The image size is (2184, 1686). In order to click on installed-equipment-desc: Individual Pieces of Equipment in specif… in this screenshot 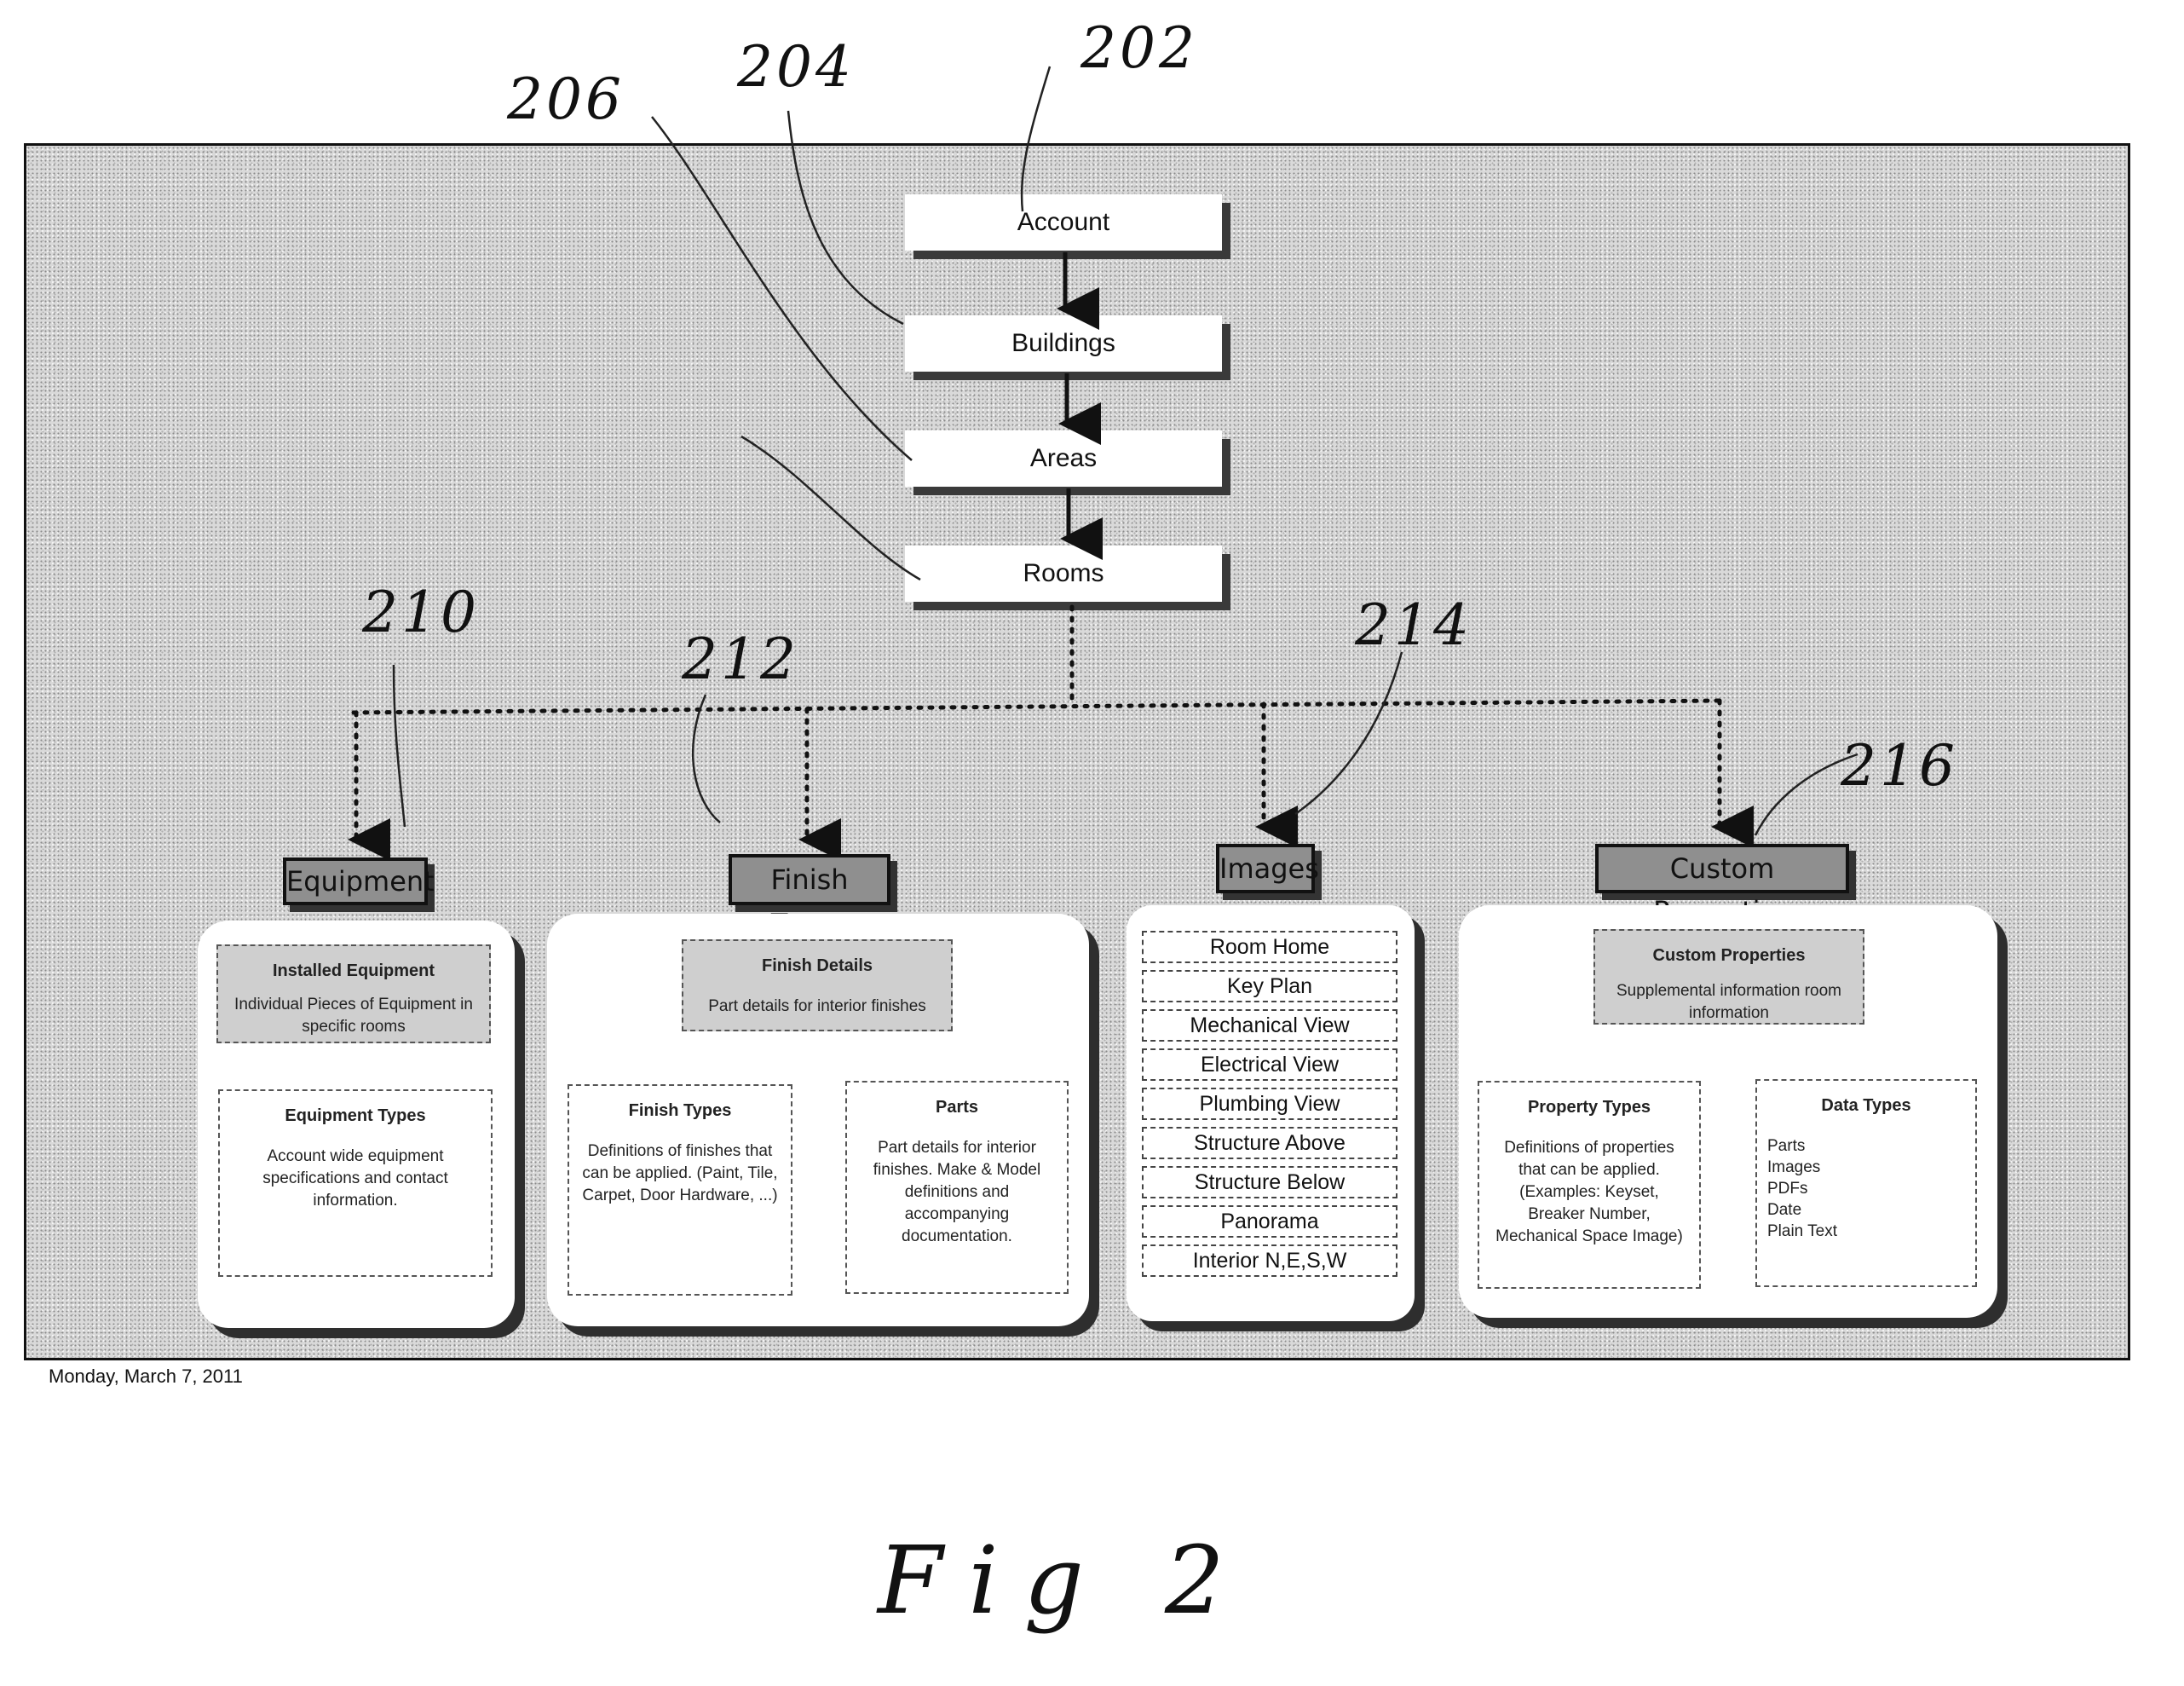, I will do `click(354, 1016)`.